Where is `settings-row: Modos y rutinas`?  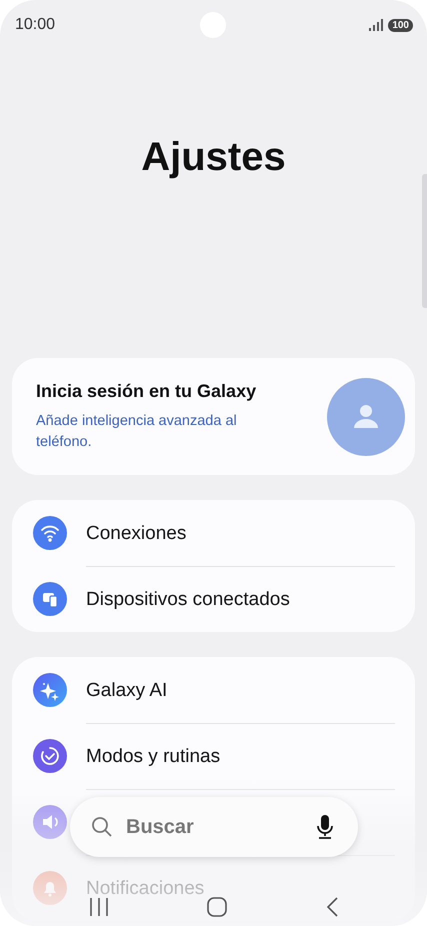 settings-row: Modos y rutinas is located at coordinates (213, 756).